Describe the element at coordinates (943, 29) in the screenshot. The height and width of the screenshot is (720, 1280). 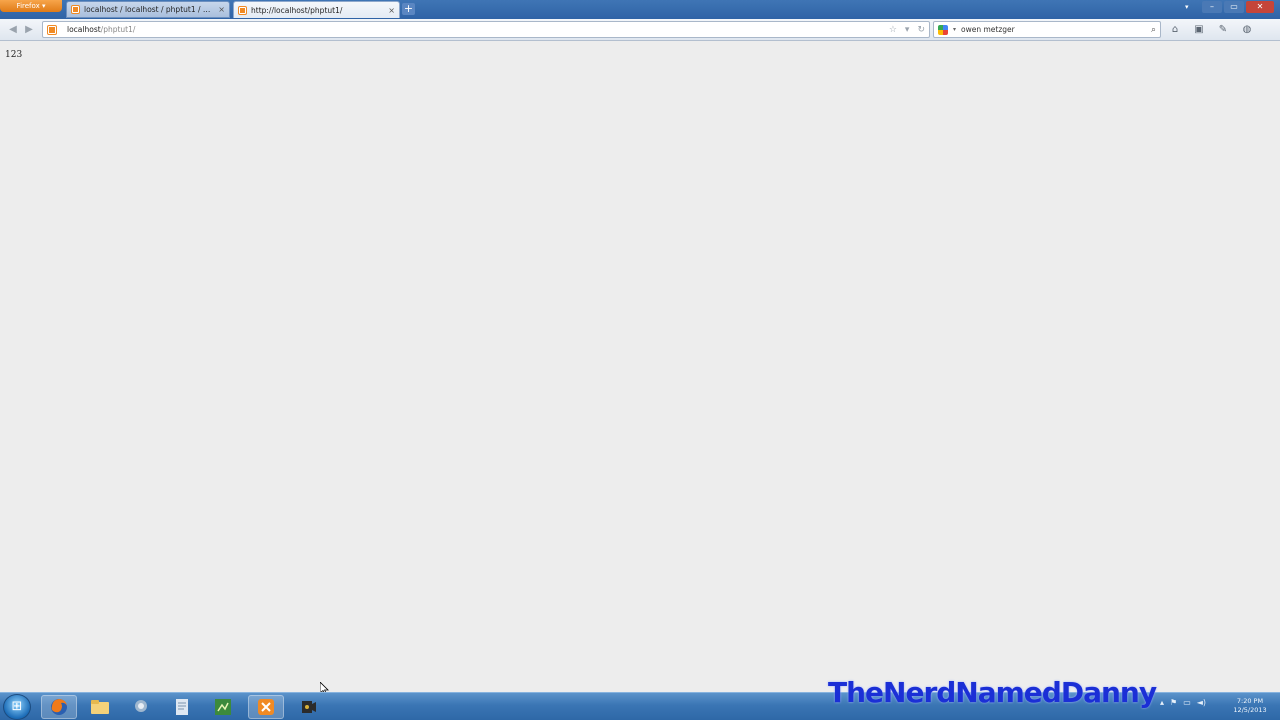
I see `google-engine-icon` at that location.